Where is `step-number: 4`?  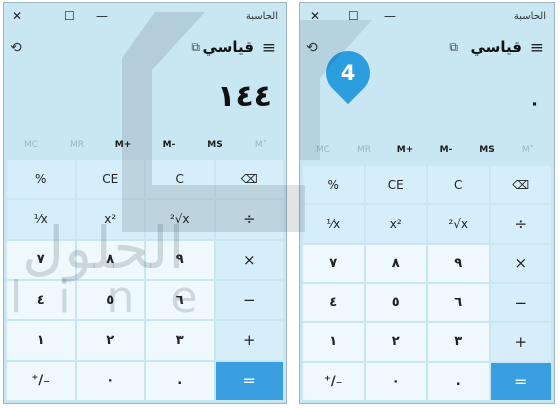 step-number: 4 is located at coordinates (348, 73).